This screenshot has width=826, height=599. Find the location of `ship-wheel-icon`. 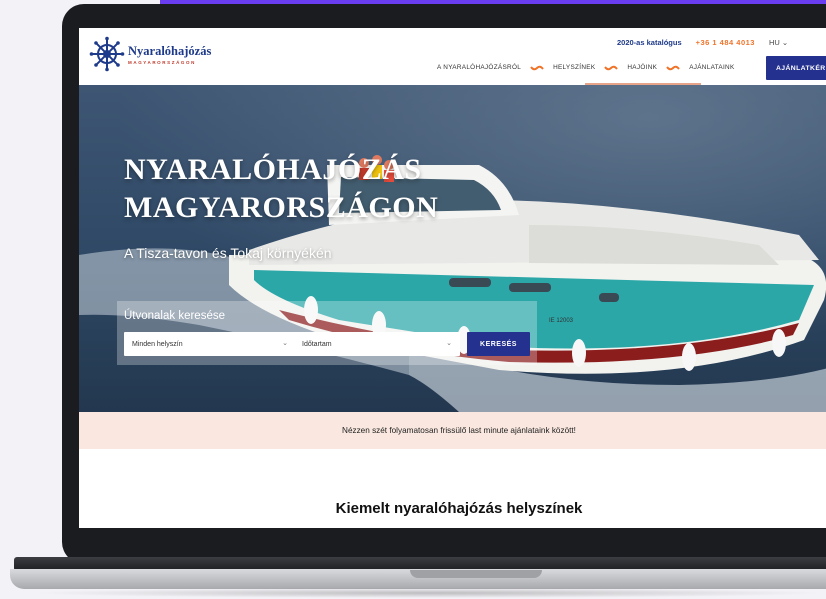

ship-wheel-icon is located at coordinates (107, 54).